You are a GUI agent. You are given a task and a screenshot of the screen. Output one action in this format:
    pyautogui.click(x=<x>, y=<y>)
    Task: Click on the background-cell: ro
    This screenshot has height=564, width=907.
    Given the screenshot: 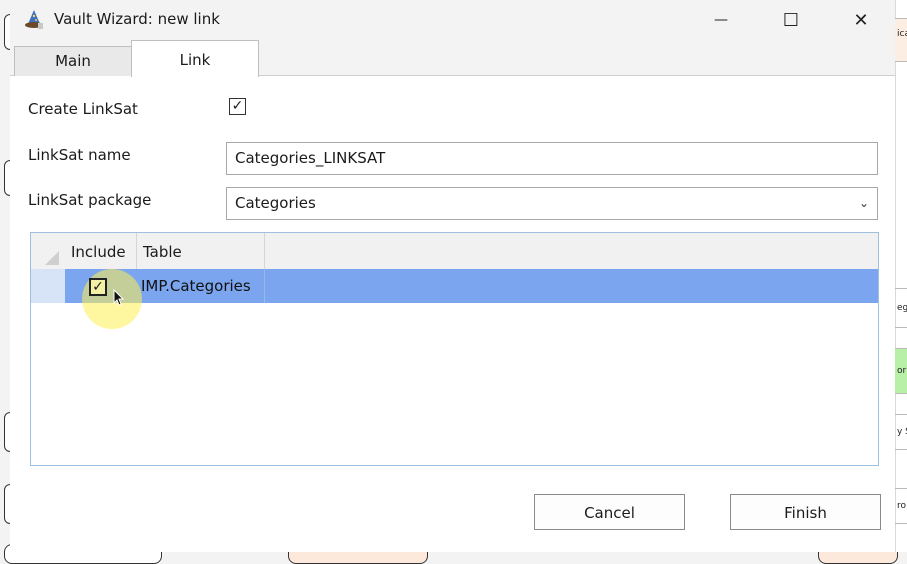 What is the action you would take?
    pyautogui.click(x=901, y=506)
    